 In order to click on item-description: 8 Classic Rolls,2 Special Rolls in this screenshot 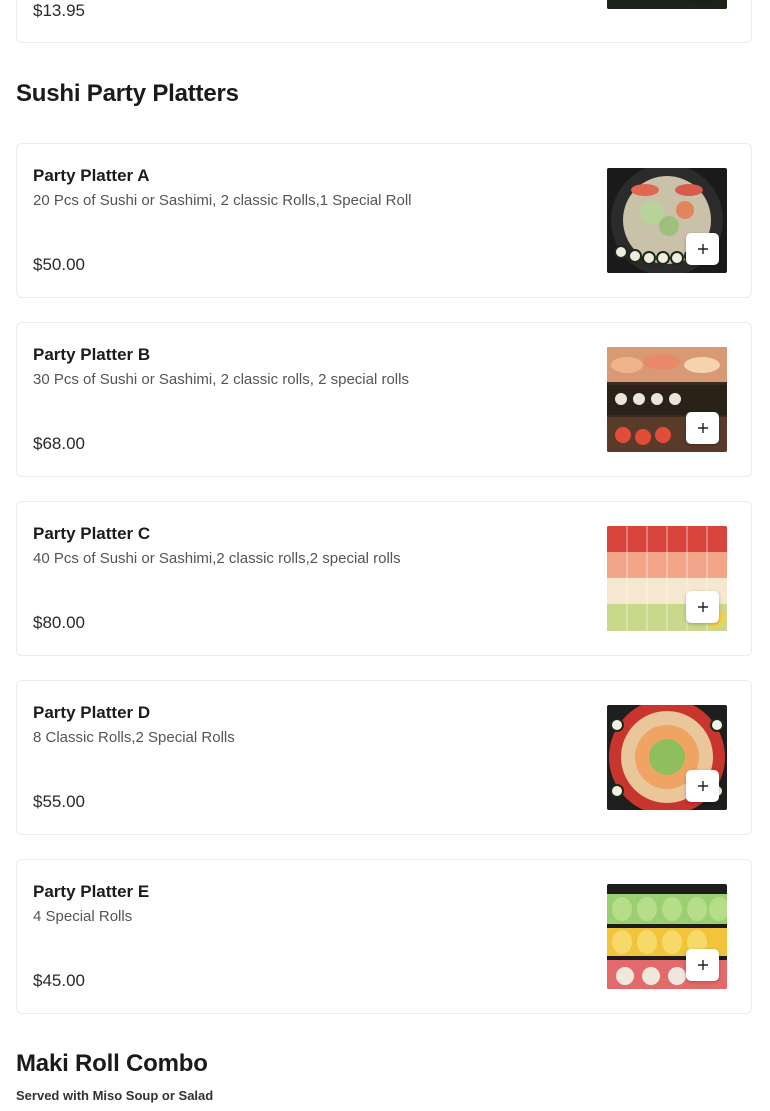, I will do `click(134, 737)`.